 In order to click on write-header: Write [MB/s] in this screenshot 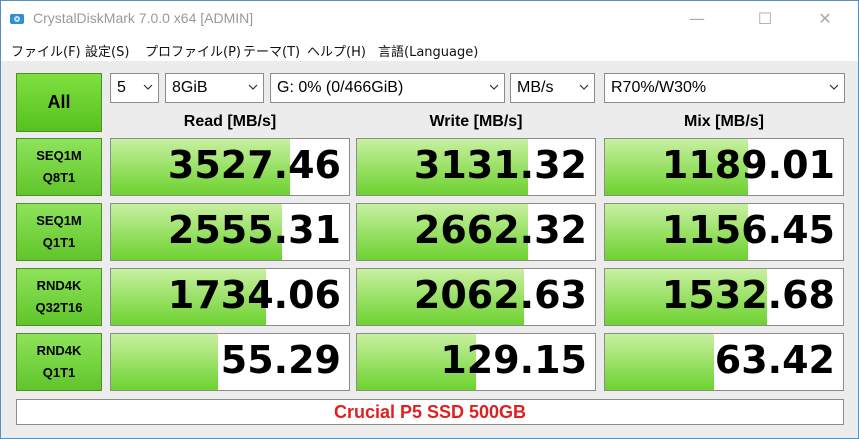, I will do `click(476, 121)`.